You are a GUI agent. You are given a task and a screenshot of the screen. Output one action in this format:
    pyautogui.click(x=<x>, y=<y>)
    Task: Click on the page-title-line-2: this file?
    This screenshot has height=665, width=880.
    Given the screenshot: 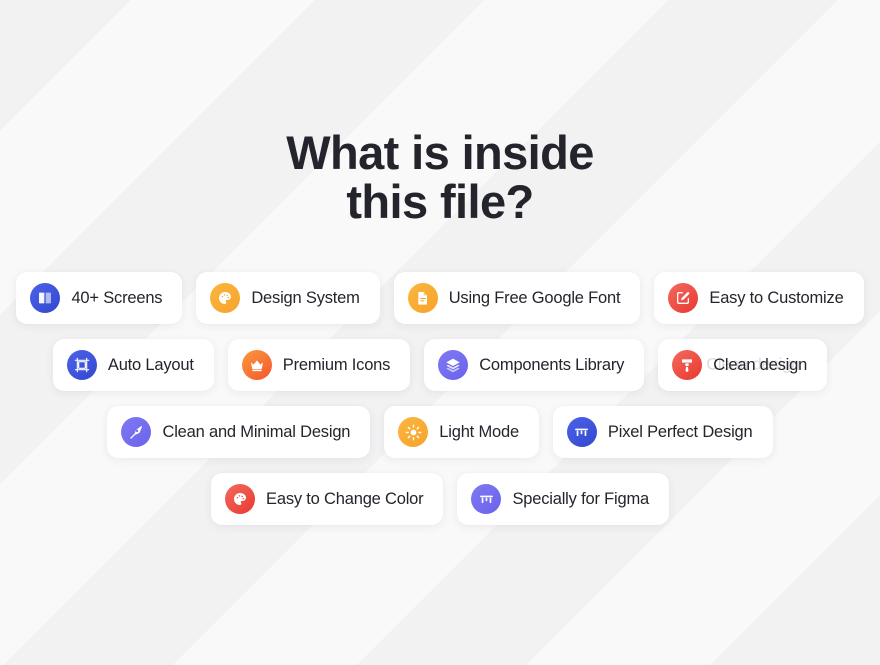 What is the action you would take?
    pyautogui.click(x=440, y=201)
    